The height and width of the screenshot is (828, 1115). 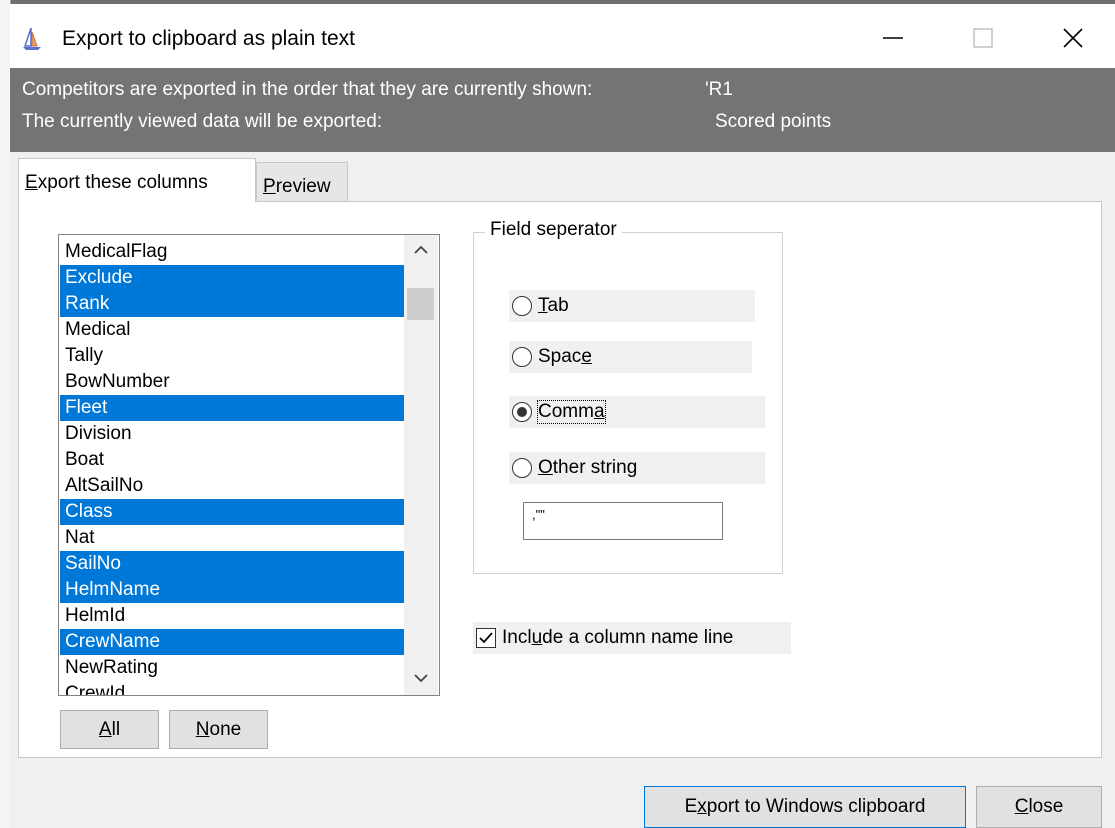 I want to click on radio-comma: Comma, so click(x=637, y=412).